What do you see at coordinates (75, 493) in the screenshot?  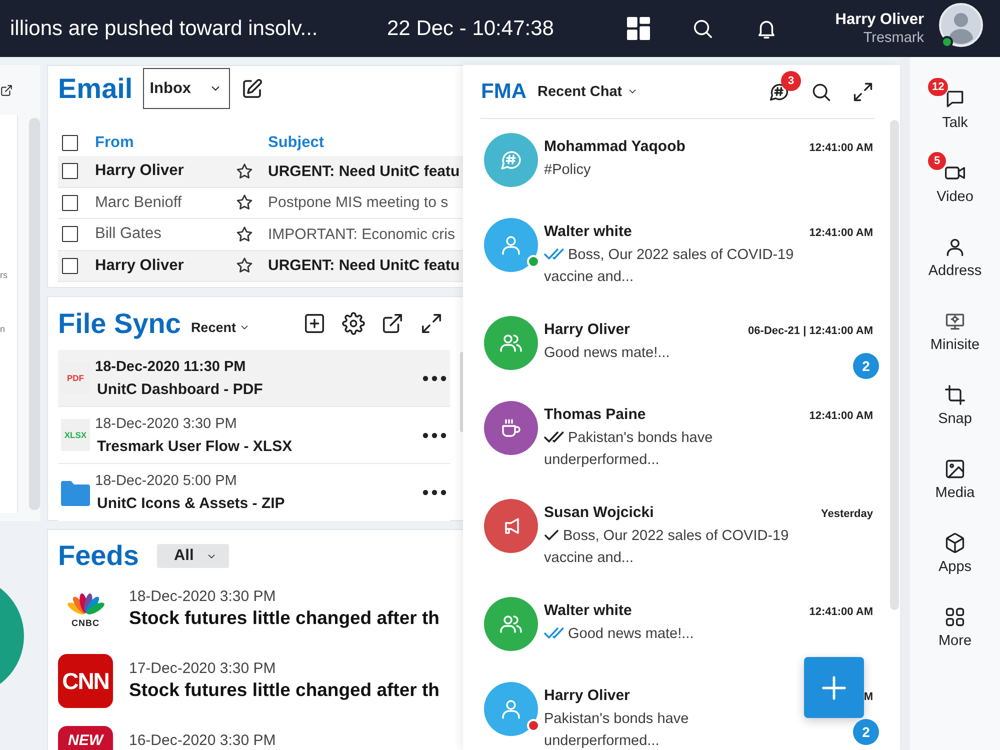 I see `folder-icon` at bounding box center [75, 493].